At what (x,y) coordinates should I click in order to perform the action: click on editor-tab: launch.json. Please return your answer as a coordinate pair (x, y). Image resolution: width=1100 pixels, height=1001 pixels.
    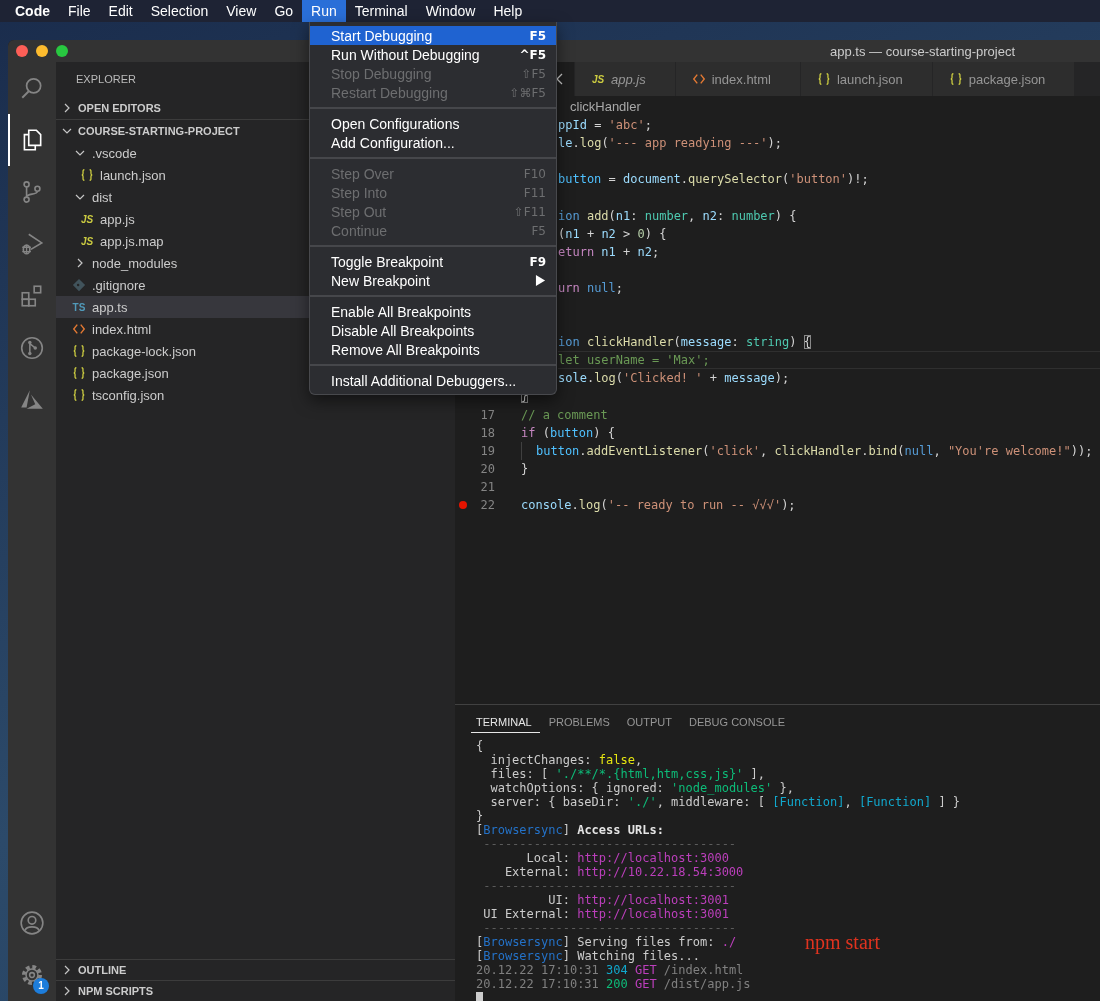
    Looking at the image, I should click on (866, 79).